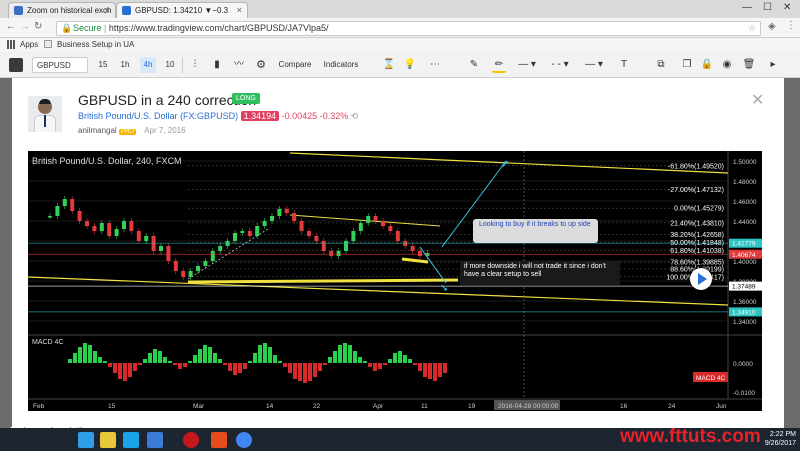  Describe the element at coordinates (38, 26) in the screenshot. I see `reload-icon: ↻` at that location.